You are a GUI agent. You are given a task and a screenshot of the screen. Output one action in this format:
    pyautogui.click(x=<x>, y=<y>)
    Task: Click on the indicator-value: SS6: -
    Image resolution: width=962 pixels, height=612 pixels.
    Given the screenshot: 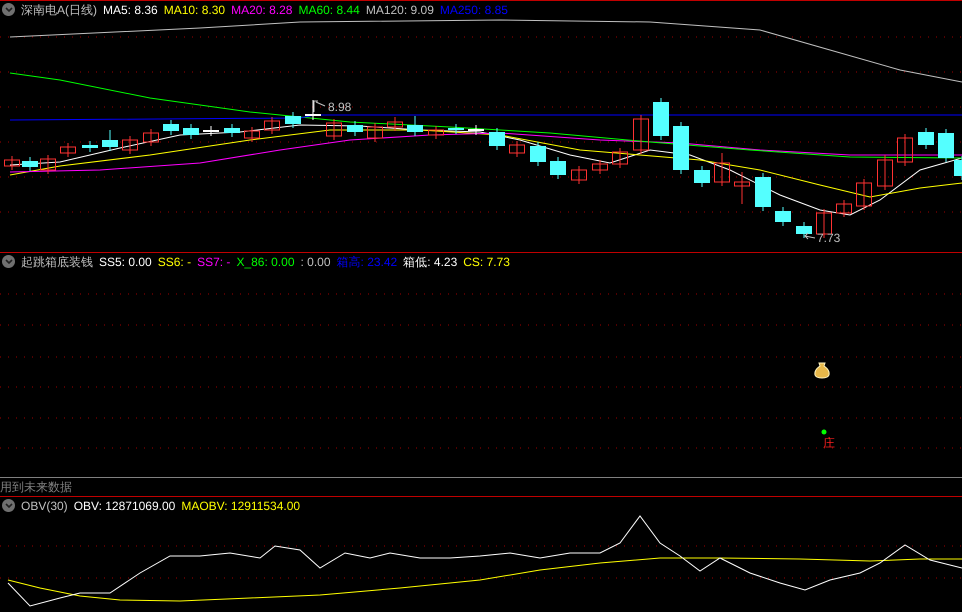 What is the action you would take?
    pyautogui.click(x=175, y=262)
    